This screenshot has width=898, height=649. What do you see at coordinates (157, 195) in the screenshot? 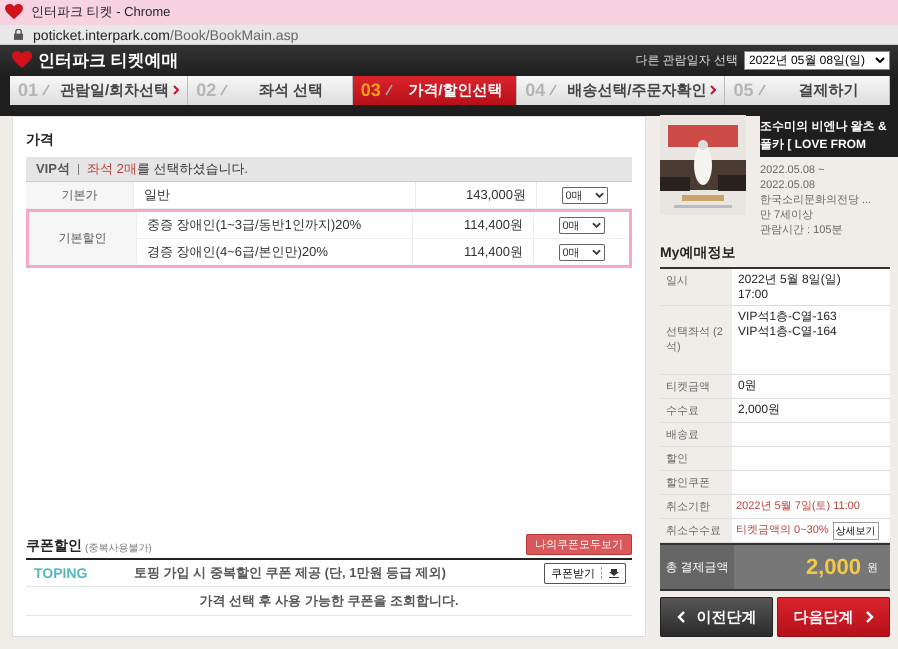
I see `price-type: 일반` at bounding box center [157, 195].